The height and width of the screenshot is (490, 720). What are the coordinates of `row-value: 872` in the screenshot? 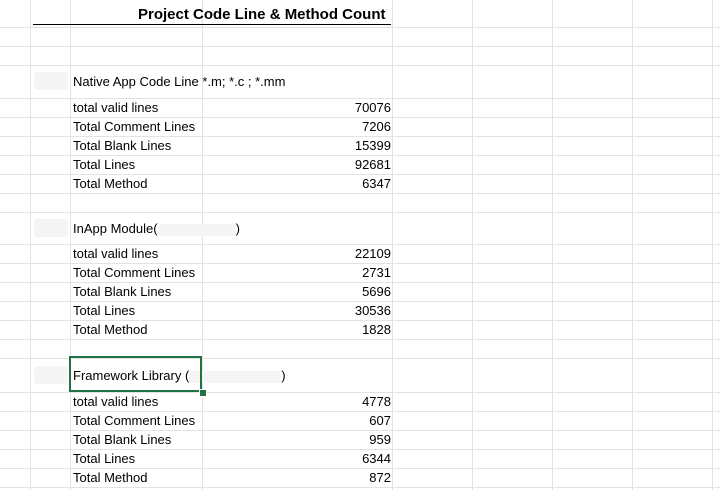 It's located at (331, 477).